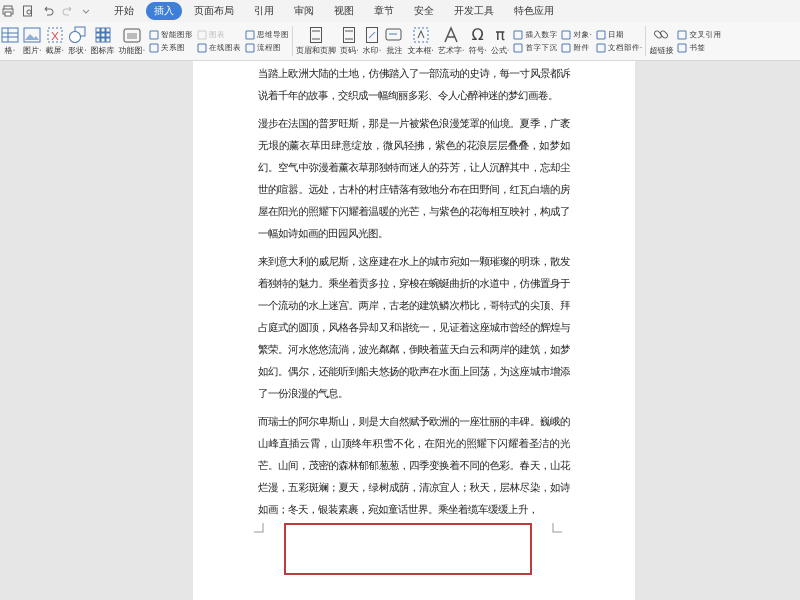 The height and width of the screenshot is (600, 800). What do you see at coordinates (394, 41) in the screenshot?
I see `ribbon-button: 批注` at bounding box center [394, 41].